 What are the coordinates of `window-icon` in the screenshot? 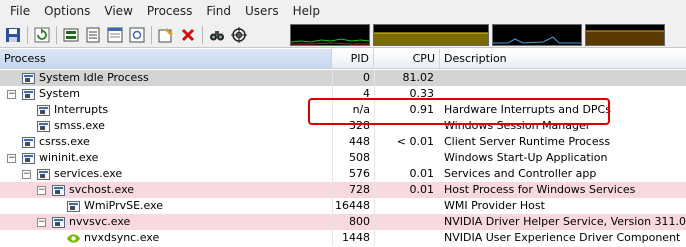 It's located at (115, 34).